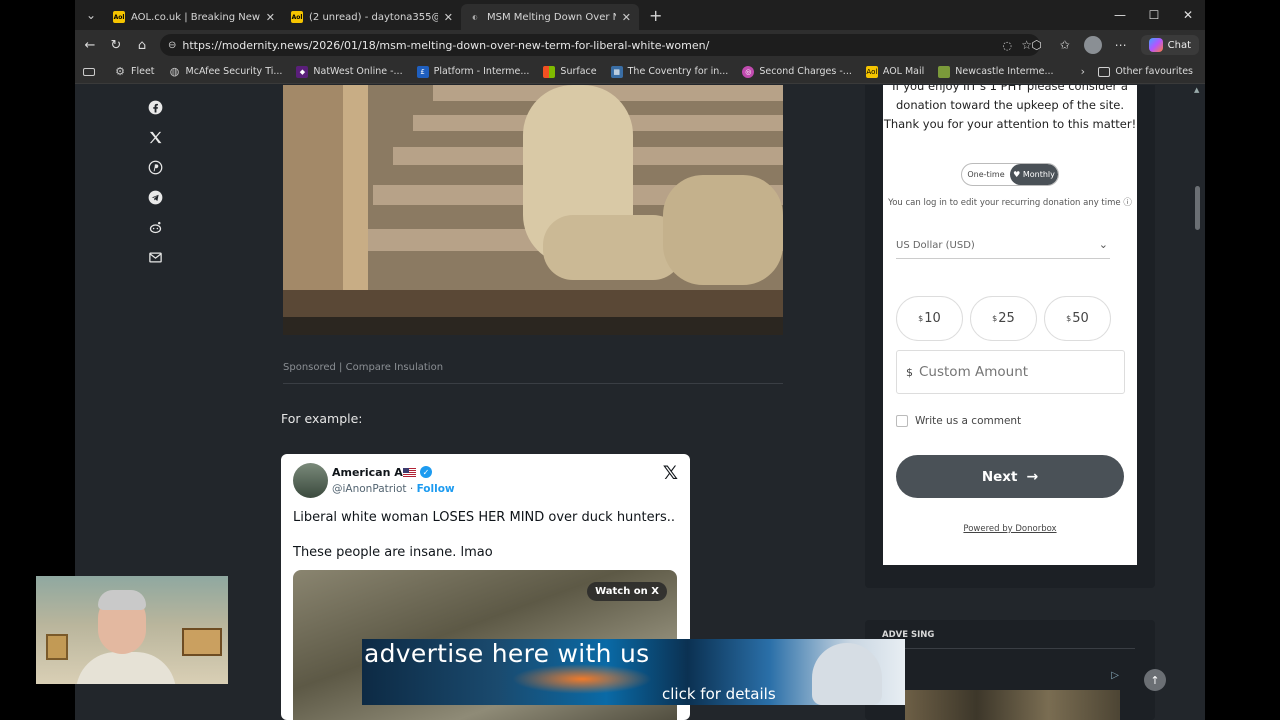 This screenshot has height=720, width=1280. I want to click on favorites-icon: ✩, so click(1065, 45).